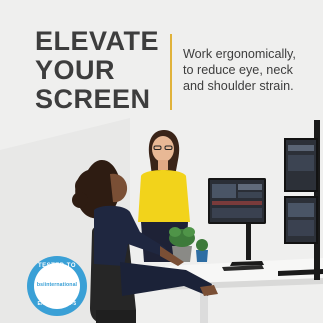 This screenshot has height=323, width=323. I want to click on monitor-center, so click(237, 222).